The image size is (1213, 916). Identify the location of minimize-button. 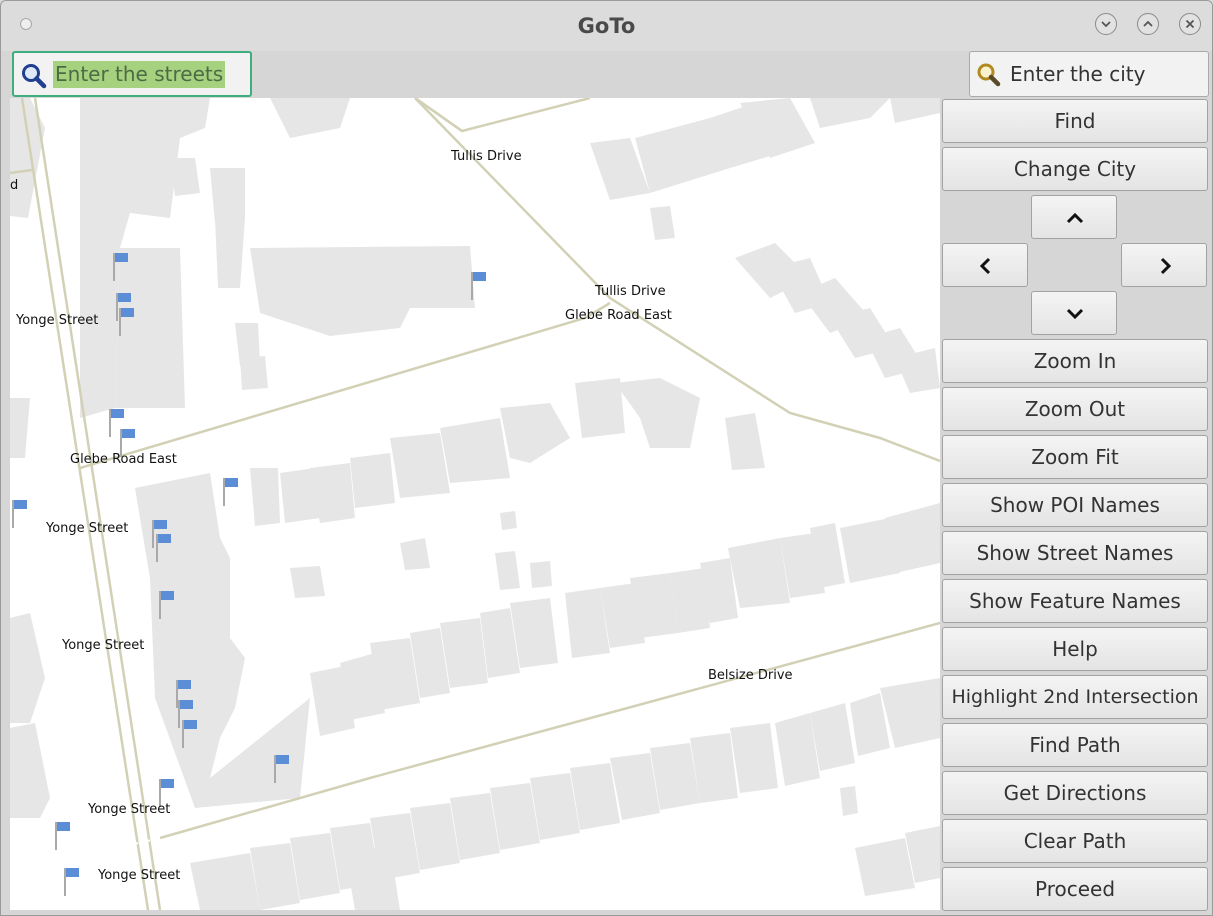
(1106, 24).